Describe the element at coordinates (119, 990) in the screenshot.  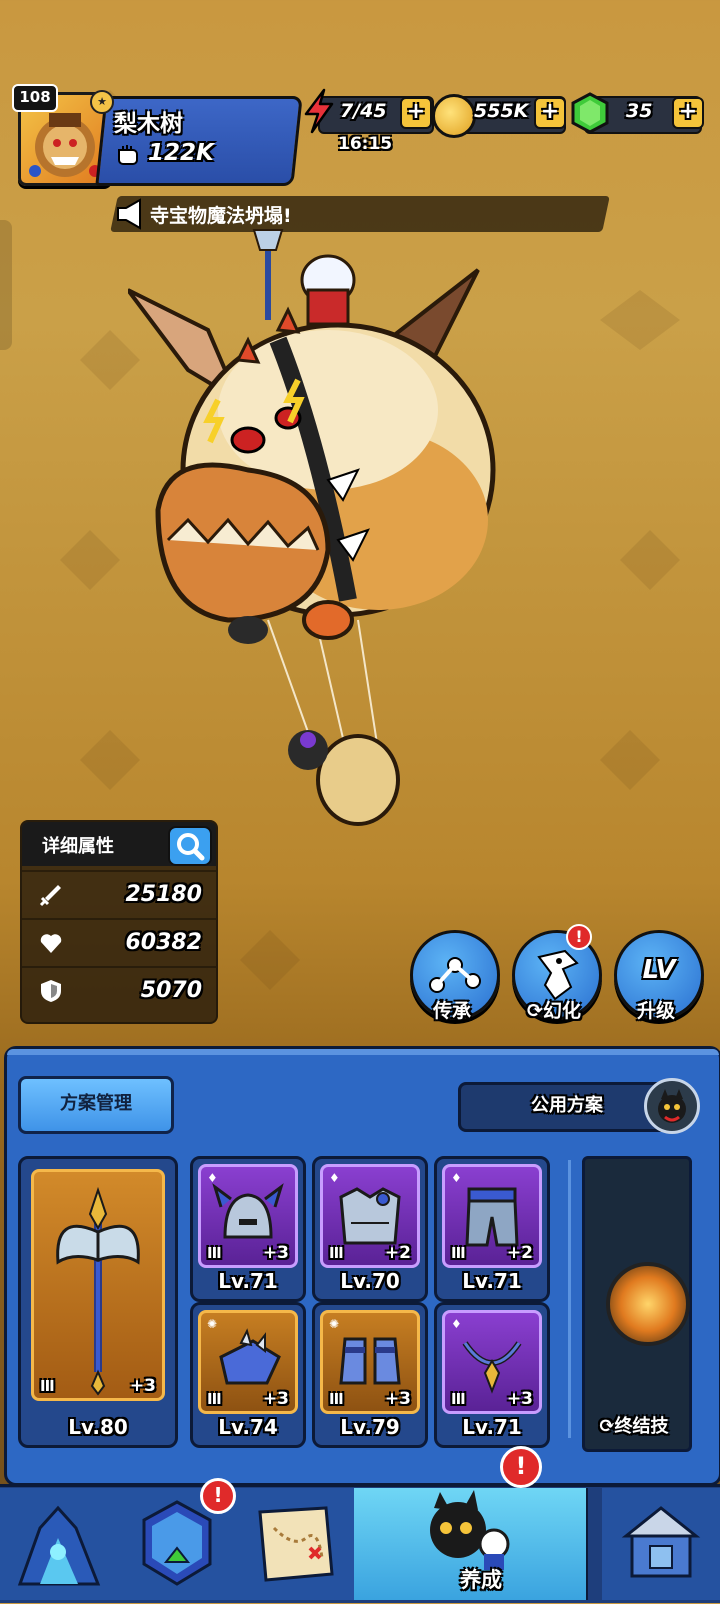
I see `stat-row-defense: 5070` at that location.